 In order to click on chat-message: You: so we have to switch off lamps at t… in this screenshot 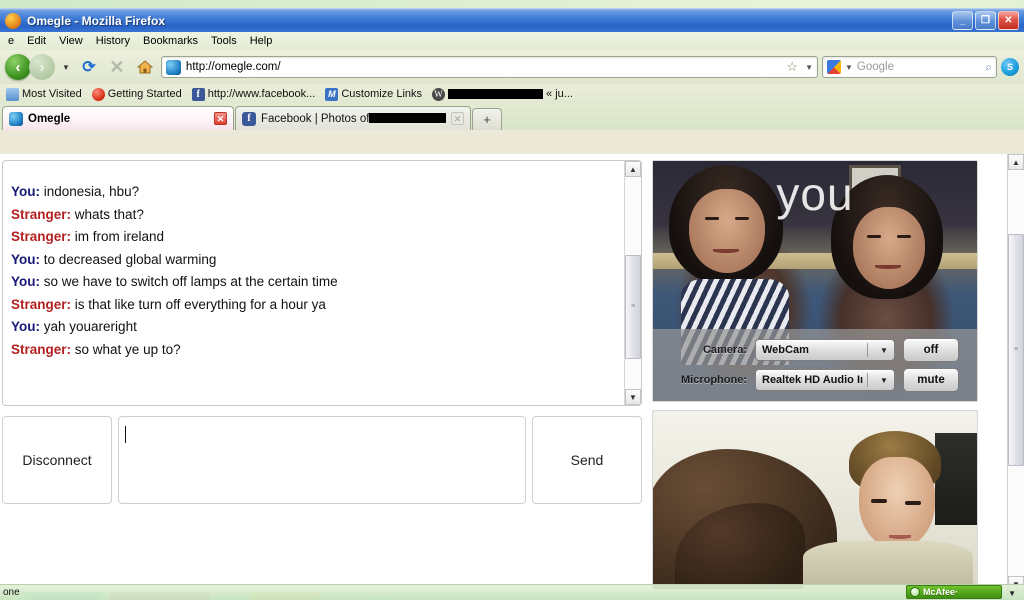, I will do `click(321, 282)`.